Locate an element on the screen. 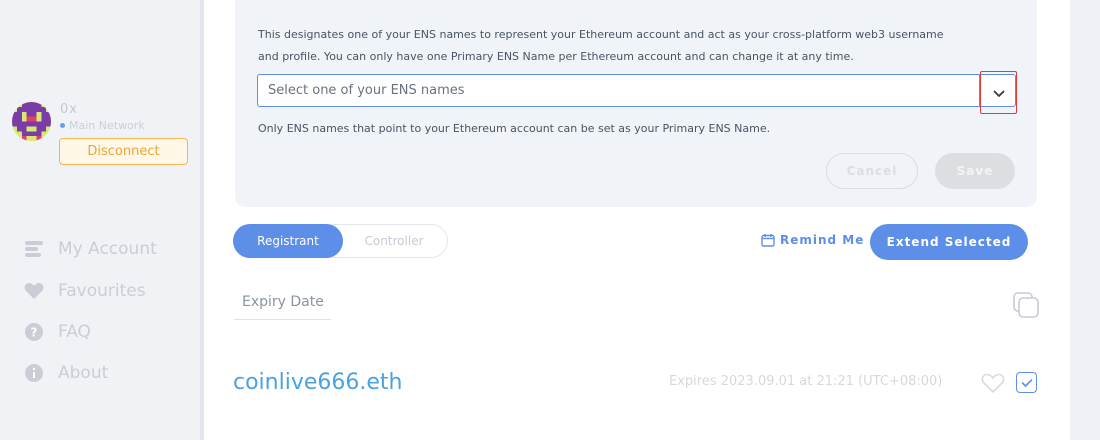 This screenshot has width=1100, height=440. sidebar-item-favourites: Favourites is located at coordinates (85, 291).